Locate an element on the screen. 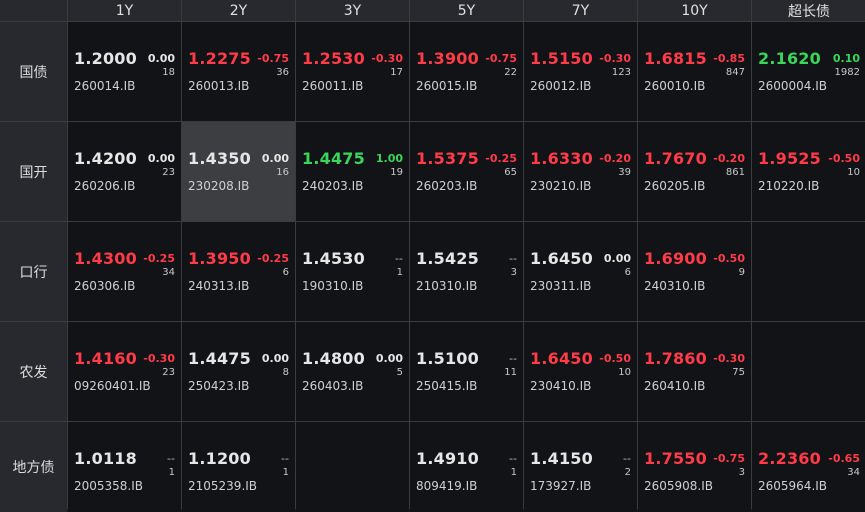  quote-cell: 1.2530 -0.30 17 260011.IB is located at coordinates (352, 71).